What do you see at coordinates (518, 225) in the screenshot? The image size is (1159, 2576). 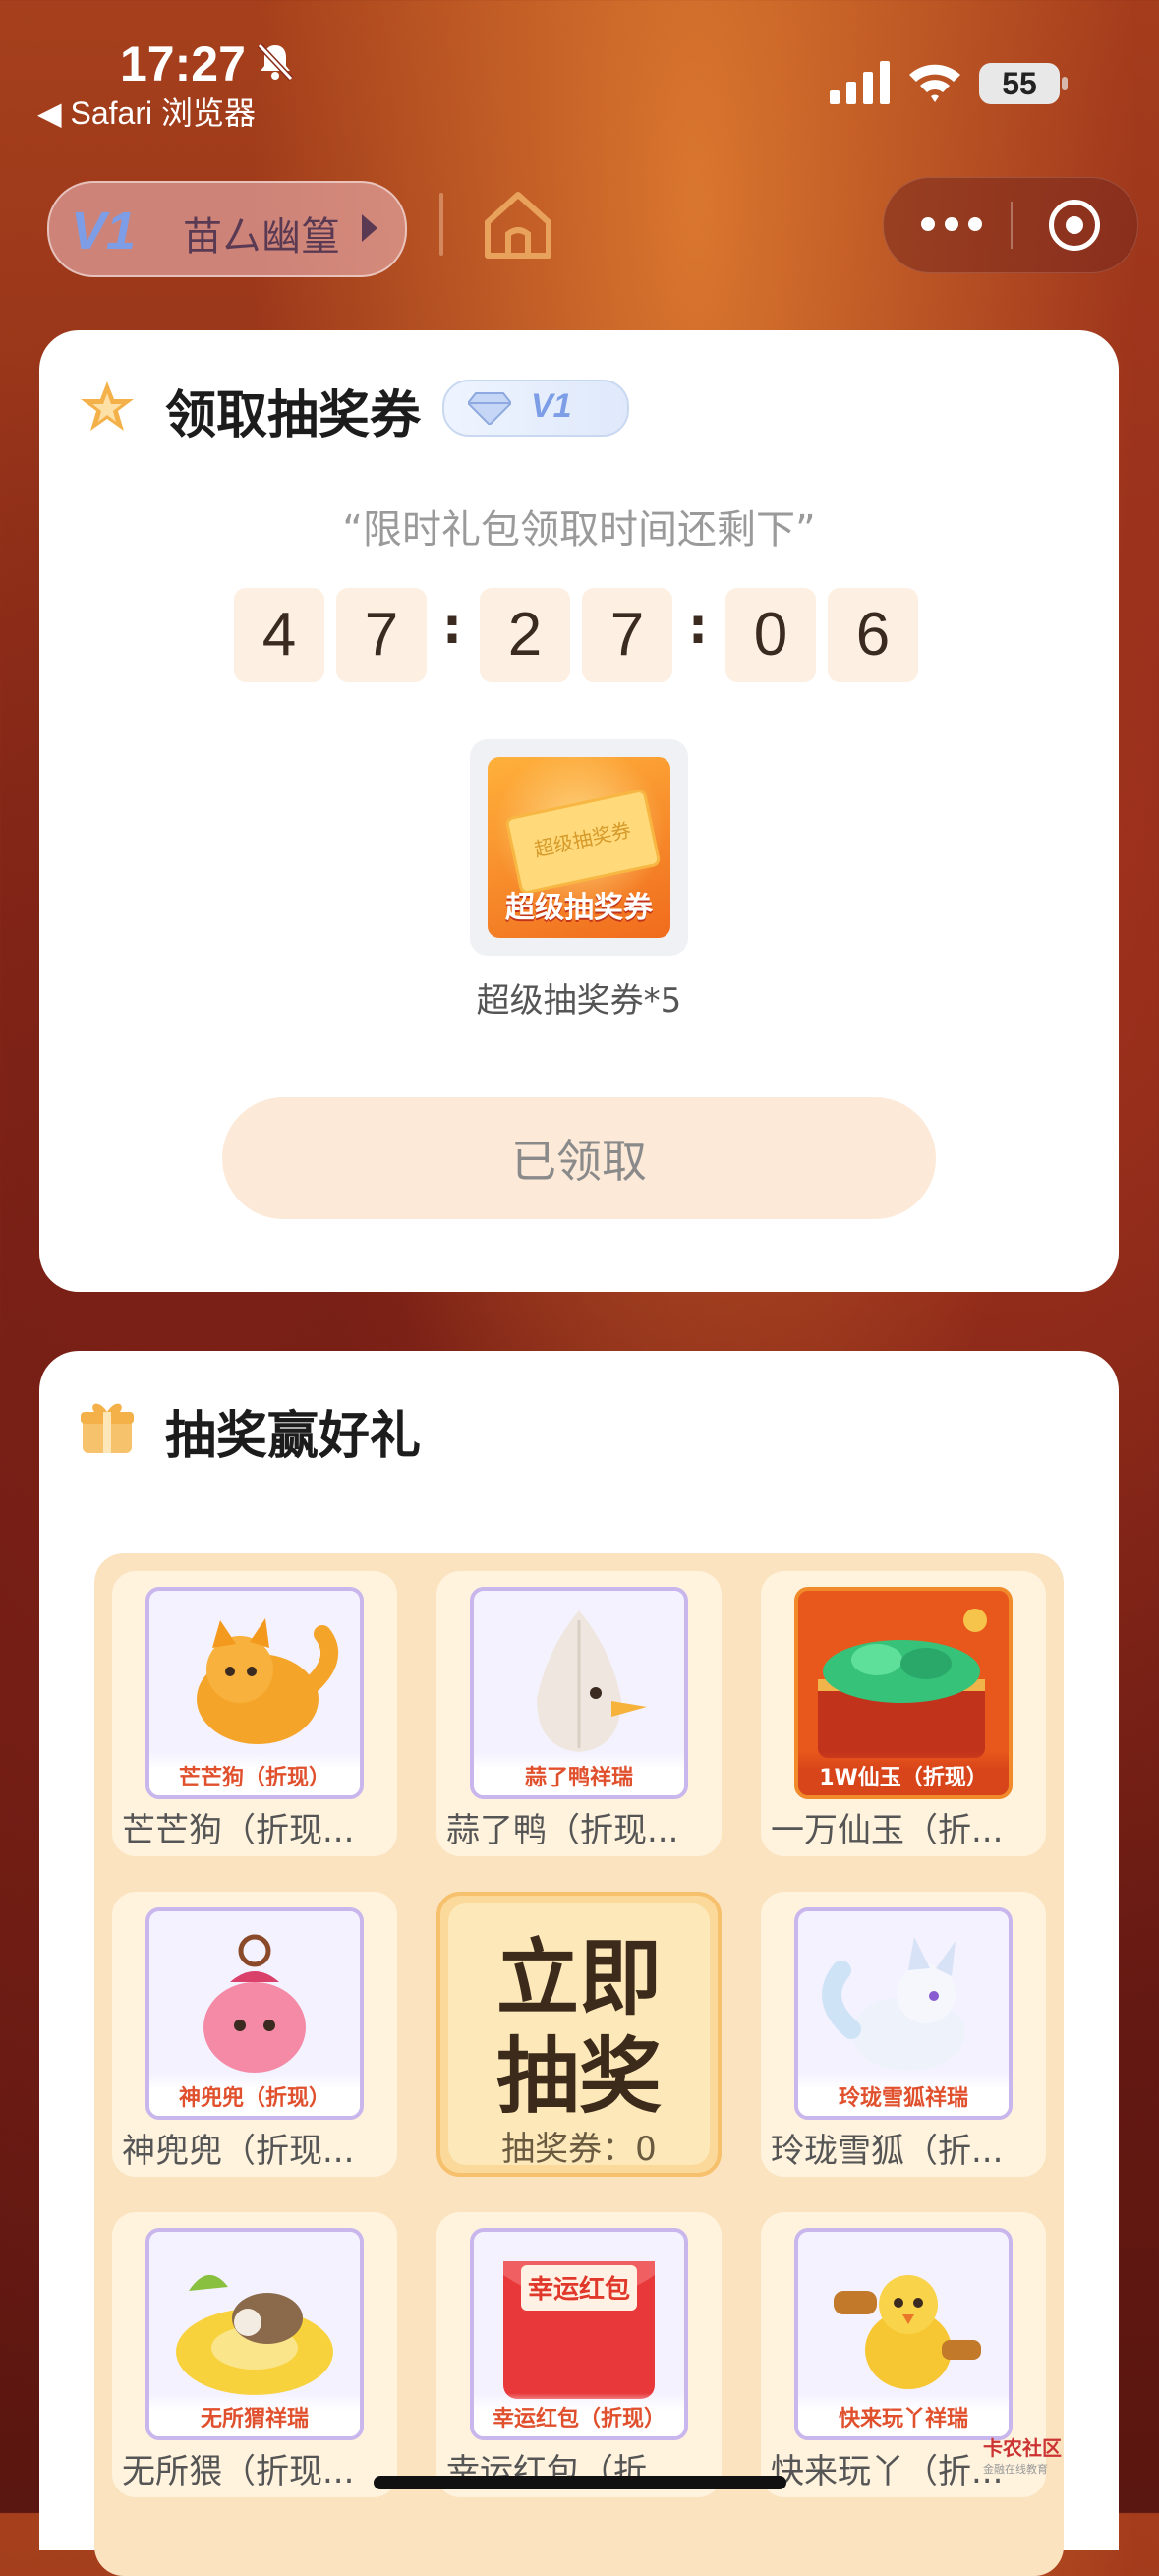 I see `home-icon` at bounding box center [518, 225].